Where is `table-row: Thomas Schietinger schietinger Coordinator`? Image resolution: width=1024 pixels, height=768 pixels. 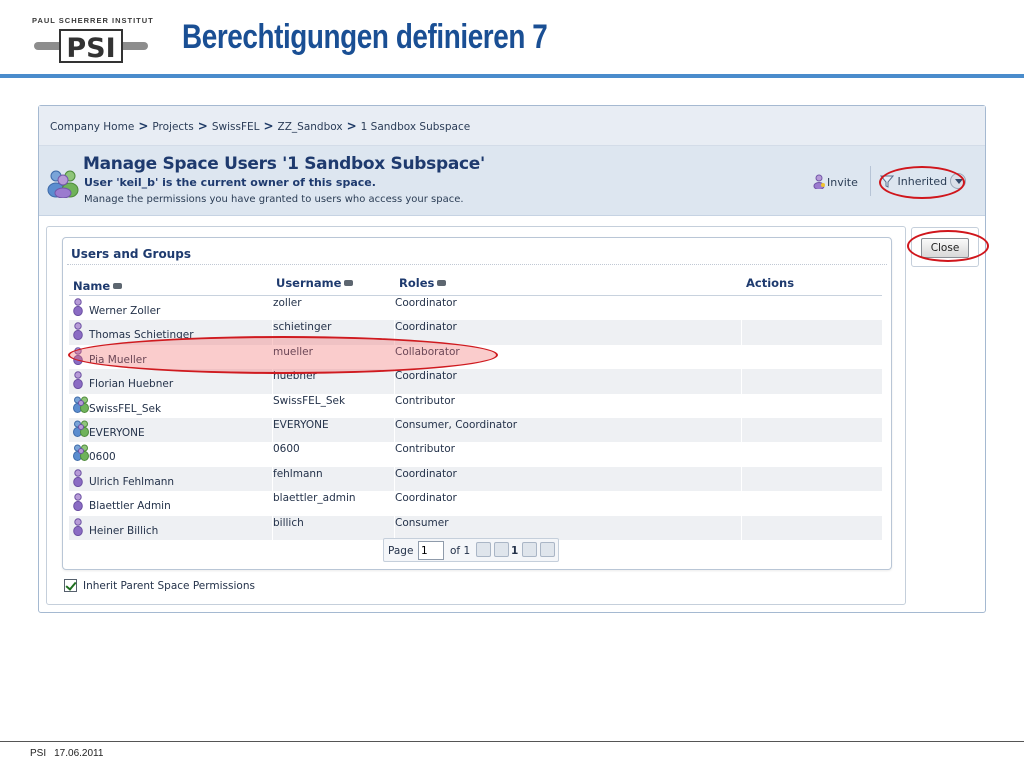
table-row: Thomas Schietinger schietinger Coordinator is located at coordinates (475, 332).